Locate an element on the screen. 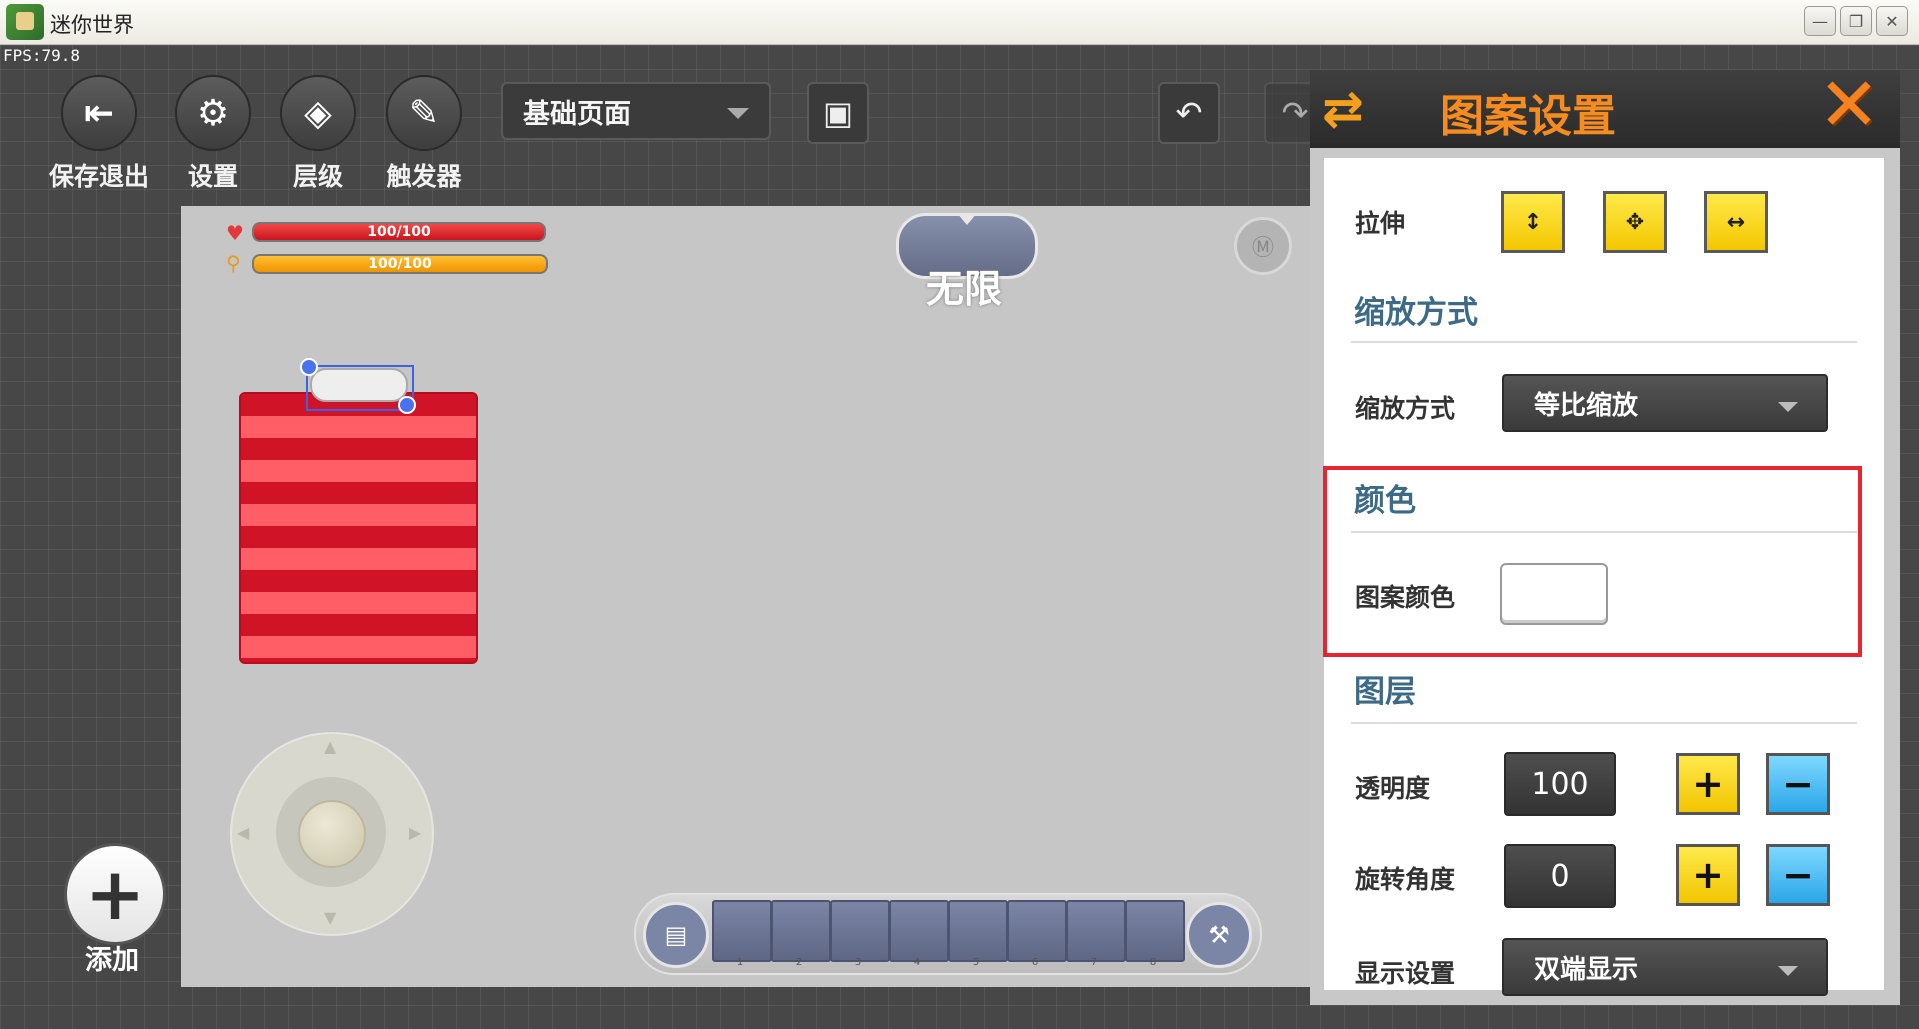 Image resolution: width=1919 pixels, height=1029 pixels. opacity-increase-button: + is located at coordinates (1708, 784).